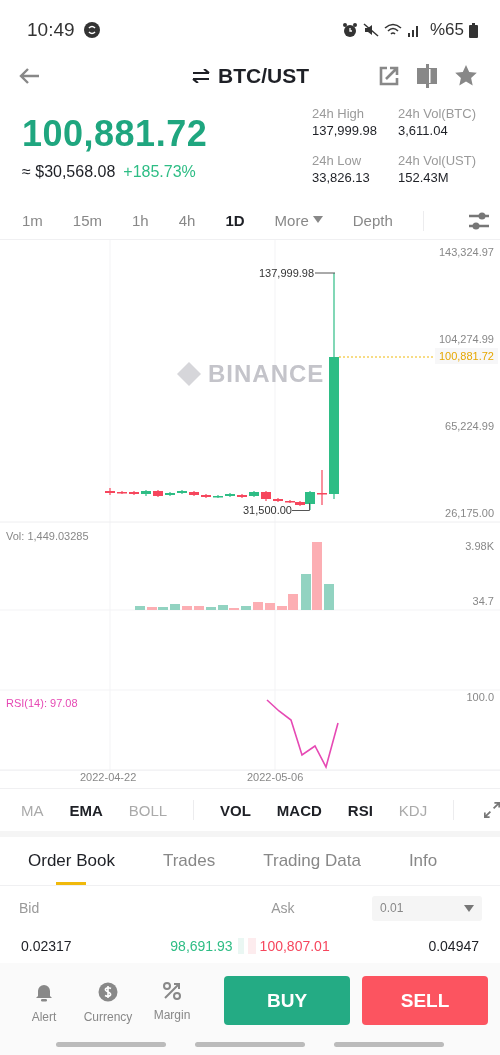  I want to click on indicator-toggle: EMA, so click(86, 810).